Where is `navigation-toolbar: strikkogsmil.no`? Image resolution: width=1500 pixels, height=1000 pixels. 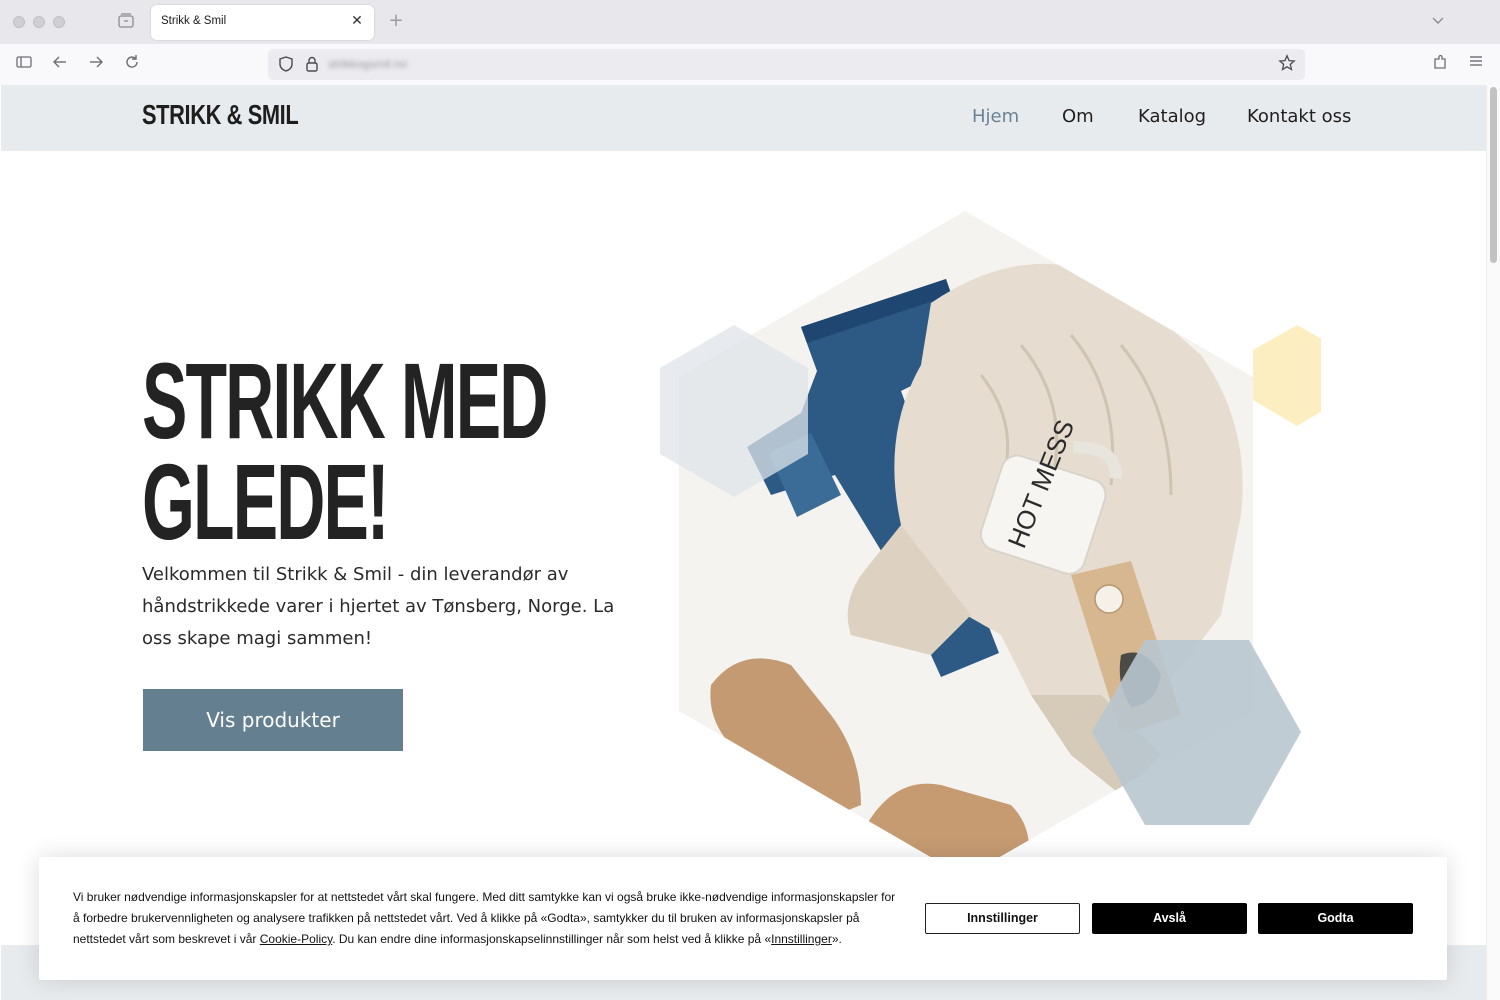
navigation-toolbar: strikkogsmil.no is located at coordinates (750, 64).